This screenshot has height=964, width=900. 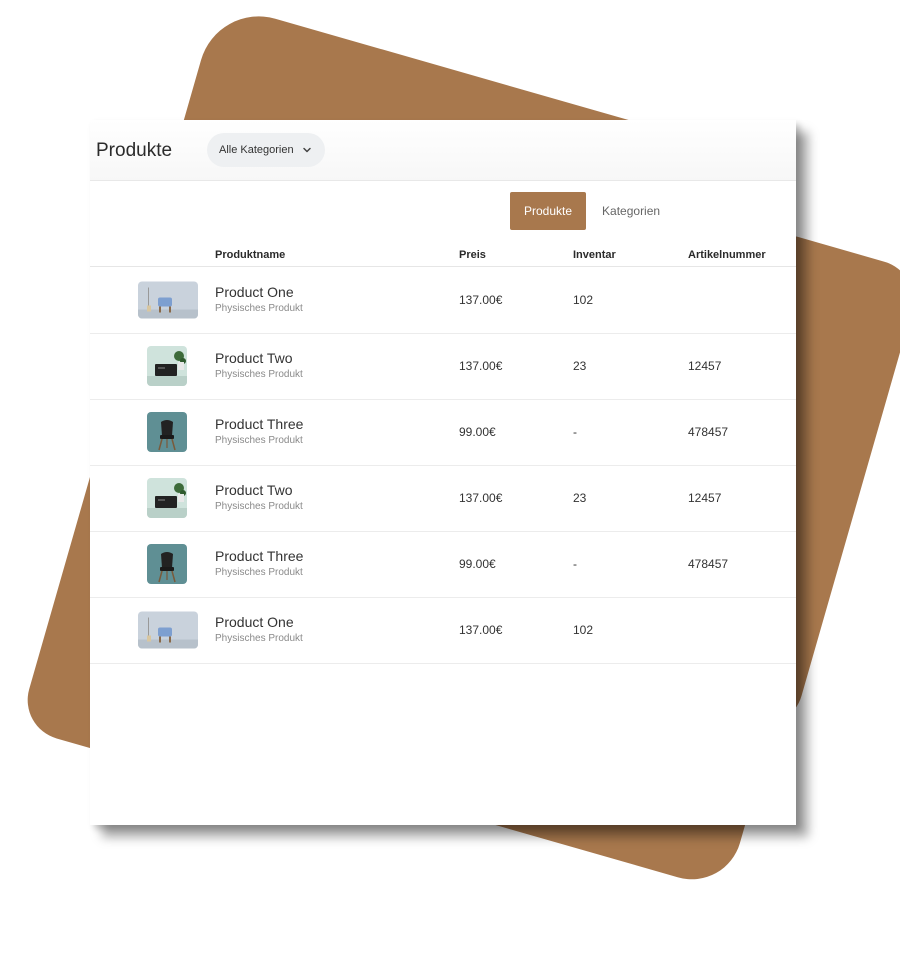 I want to click on tab-kategorien: Kategorien, so click(x=630, y=211).